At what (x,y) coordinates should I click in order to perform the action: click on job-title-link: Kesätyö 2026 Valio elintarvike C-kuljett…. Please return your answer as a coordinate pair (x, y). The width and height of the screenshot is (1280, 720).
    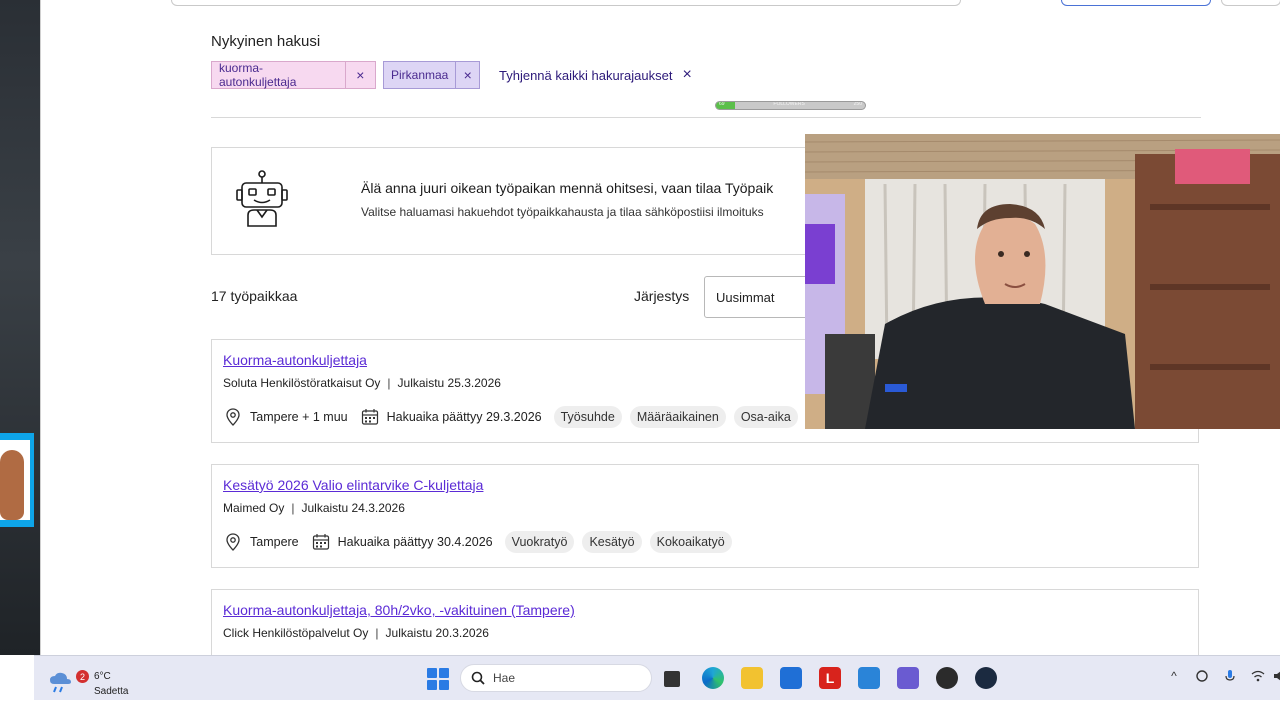
    Looking at the image, I should click on (353, 485).